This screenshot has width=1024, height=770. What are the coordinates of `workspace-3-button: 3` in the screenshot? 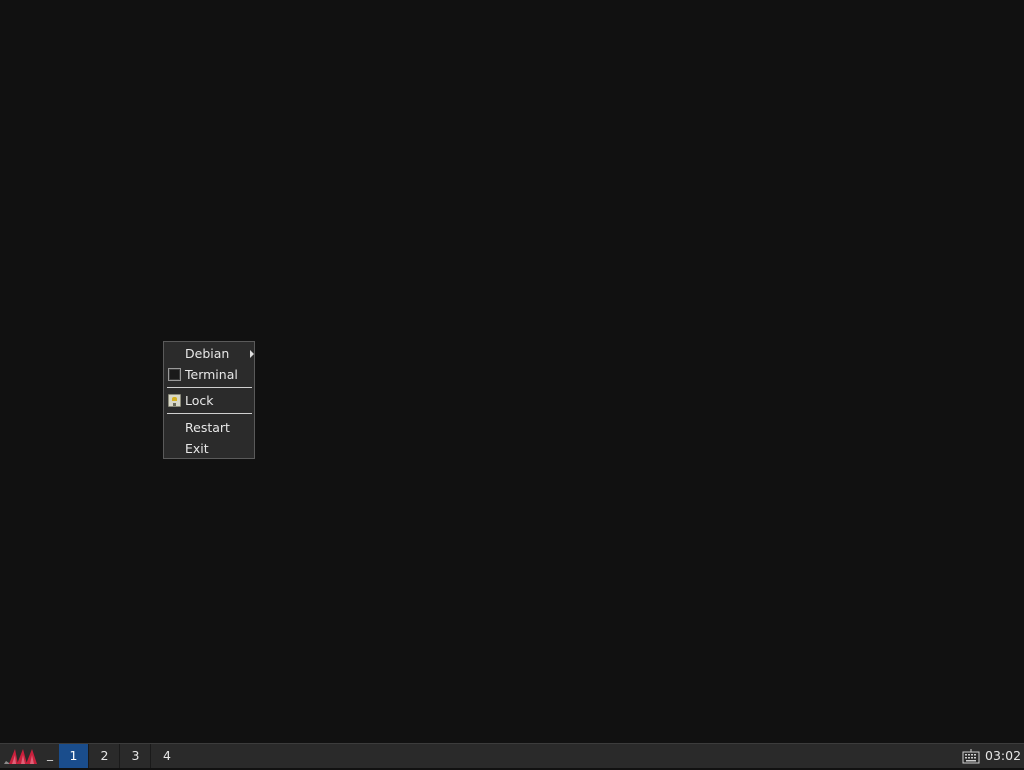 It's located at (136, 756).